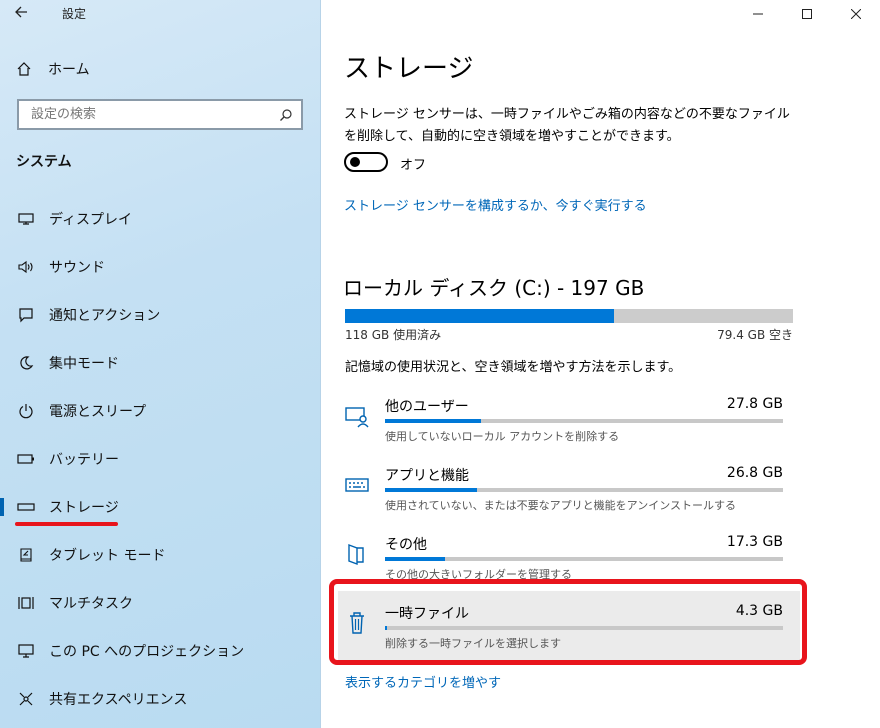 This screenshot has height=728, width=880. I want to click on category-description: 使用されていない、または不要なアプリと機能をアンインストールする, so click(561, 505).